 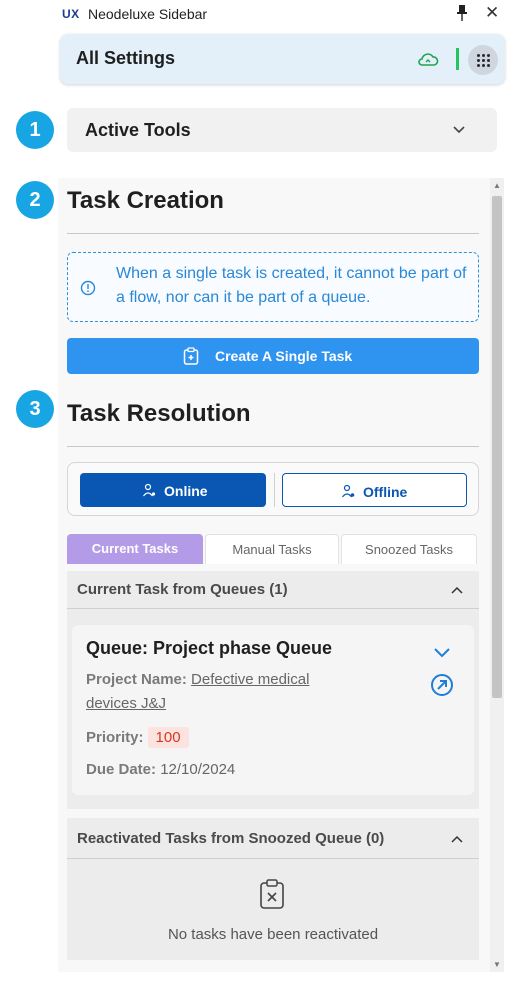 What do you see at coordinates (35, 200) in the screenshot?
I see `step-badge-2: 2` at bounding box center [35, 200].